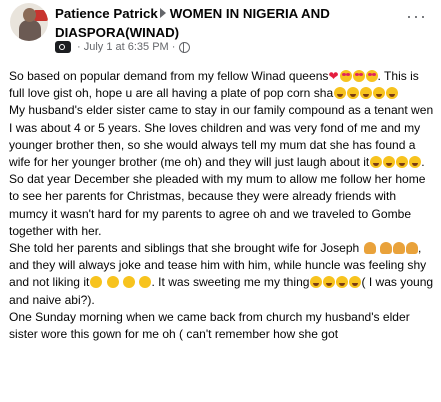 The height and width of the screenshot is (402, 441). I want to click on group-badge-icon, so click(63, 47).